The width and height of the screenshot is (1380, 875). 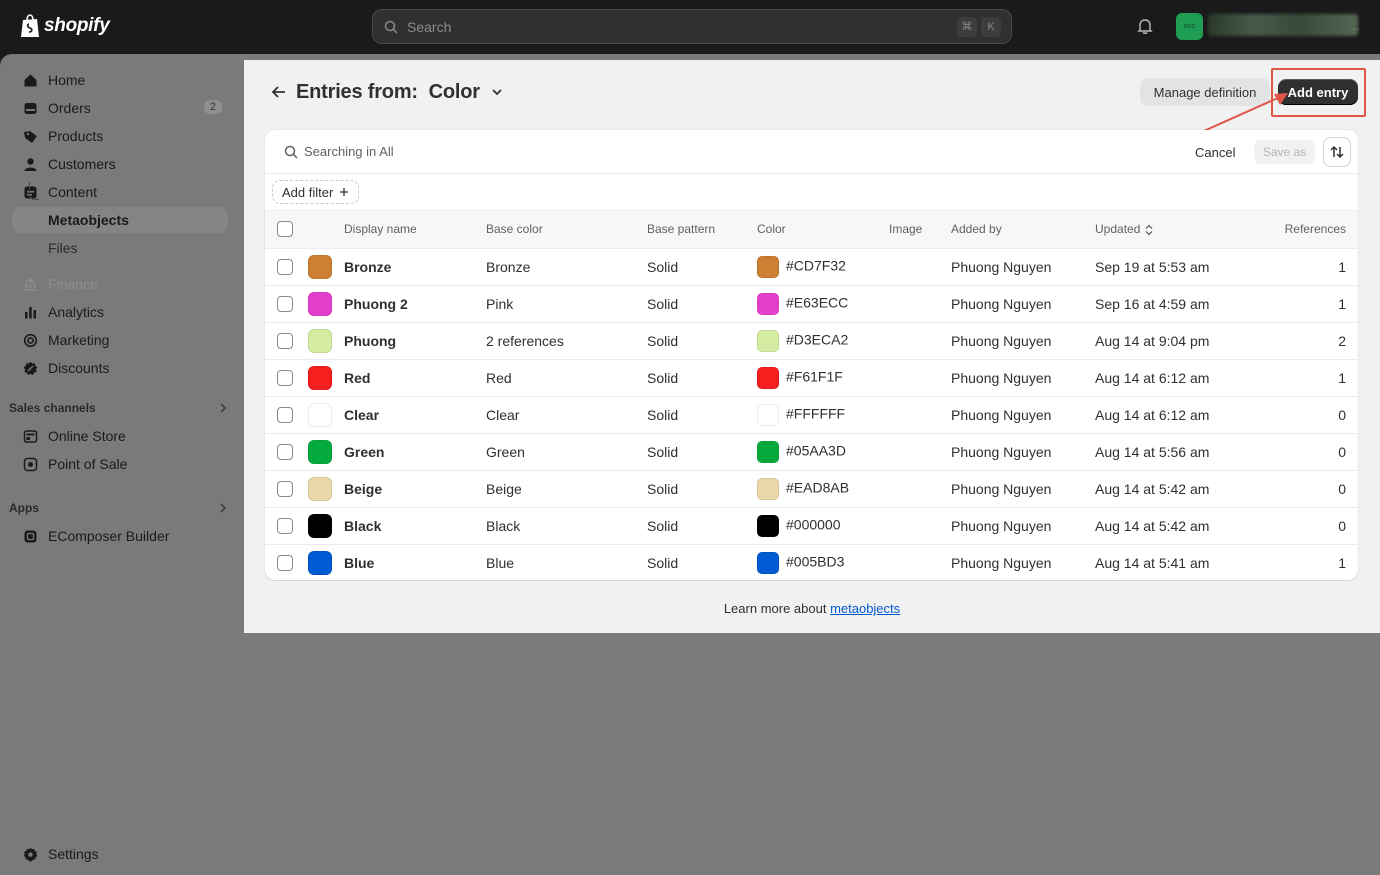 I want to click on sidebar-item-online-store: Online Store, so click(x=120, y=436).